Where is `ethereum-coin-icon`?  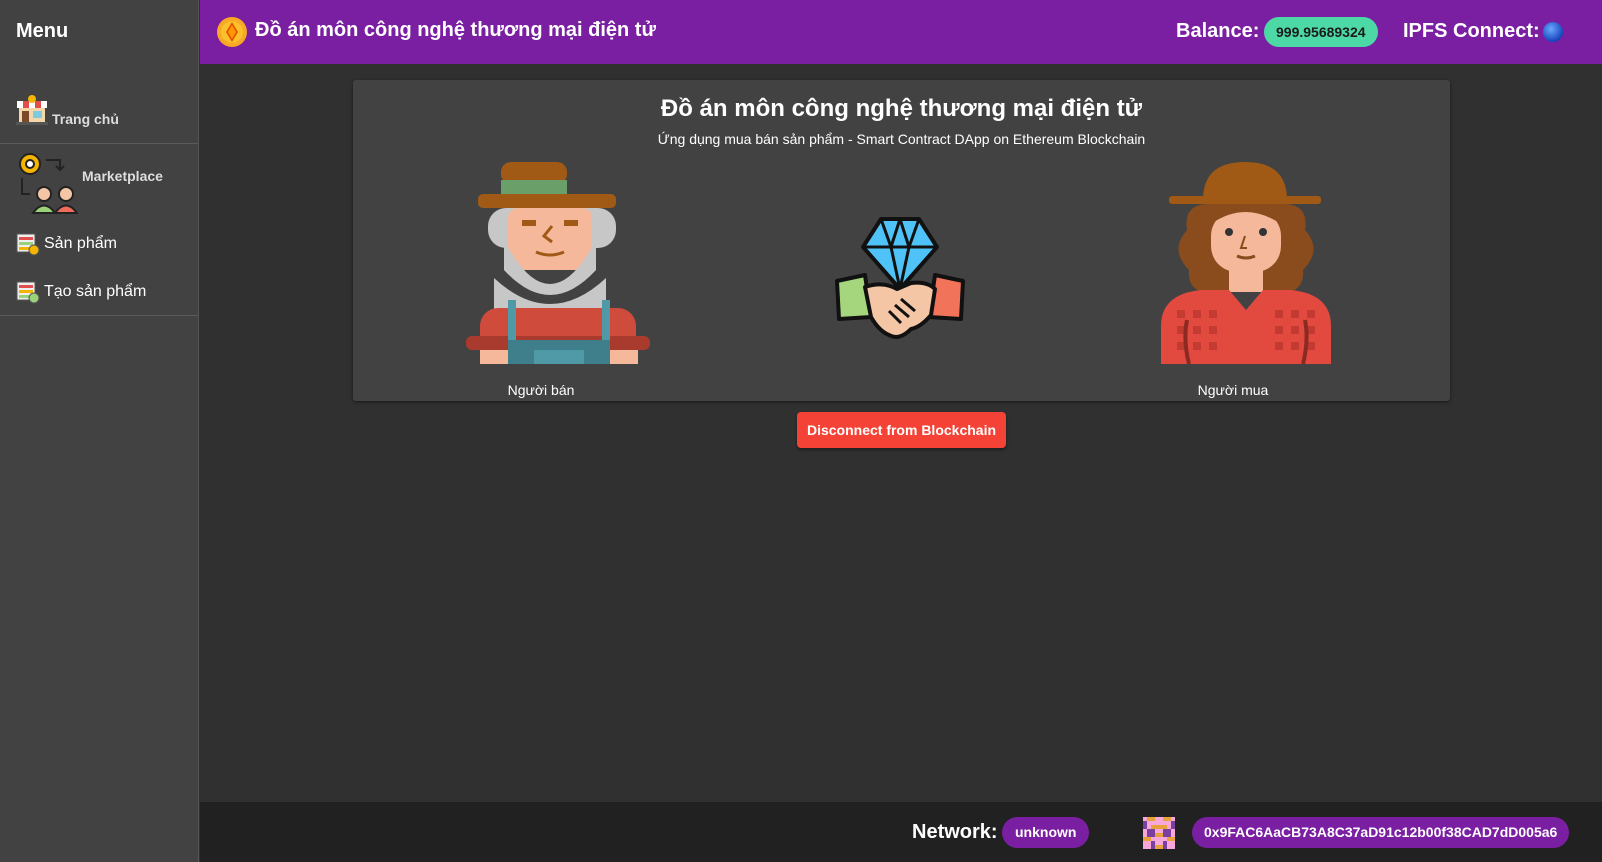
ethereum-coin-icon is located at coordinates (232, 32).